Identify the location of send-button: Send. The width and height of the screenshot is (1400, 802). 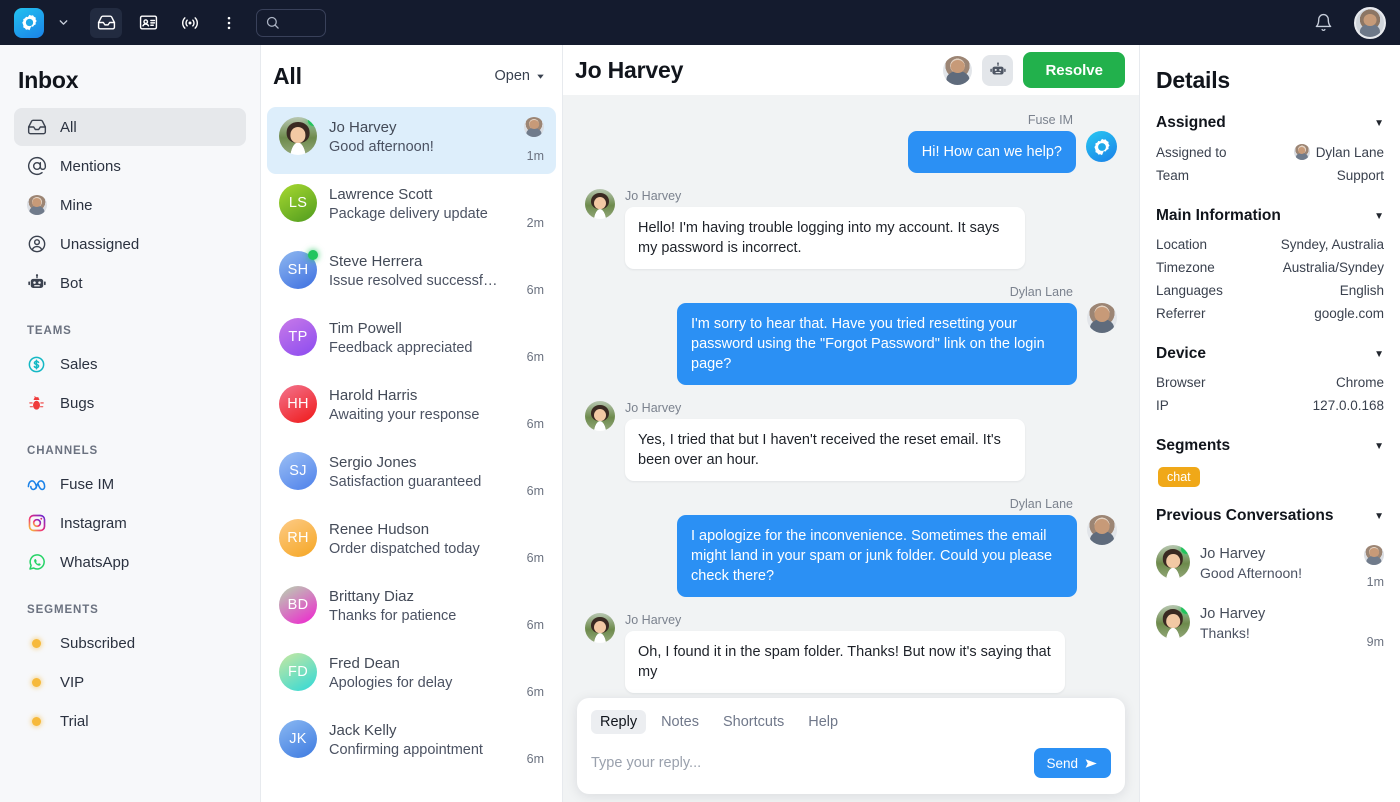
(1072, 763).